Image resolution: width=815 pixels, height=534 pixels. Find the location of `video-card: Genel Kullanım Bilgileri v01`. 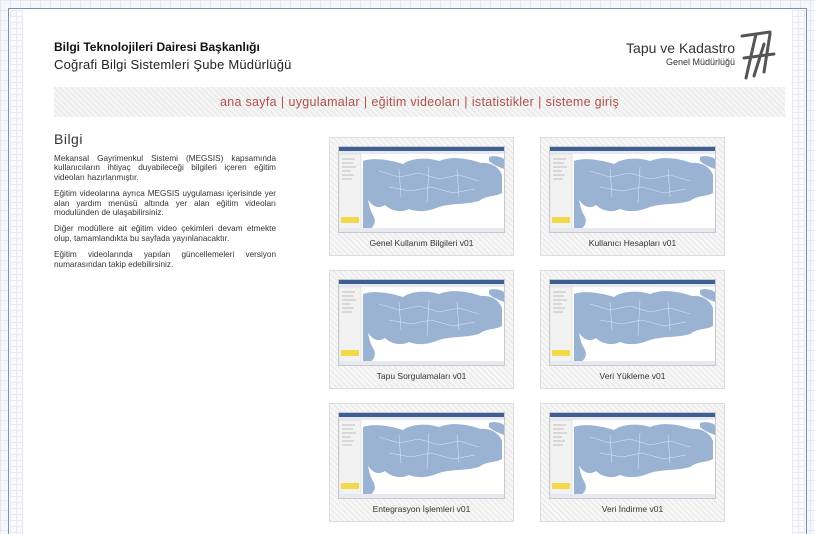

video-card: Genel Kullanım Bilgileri v01 is located at coordinates (421, 196).